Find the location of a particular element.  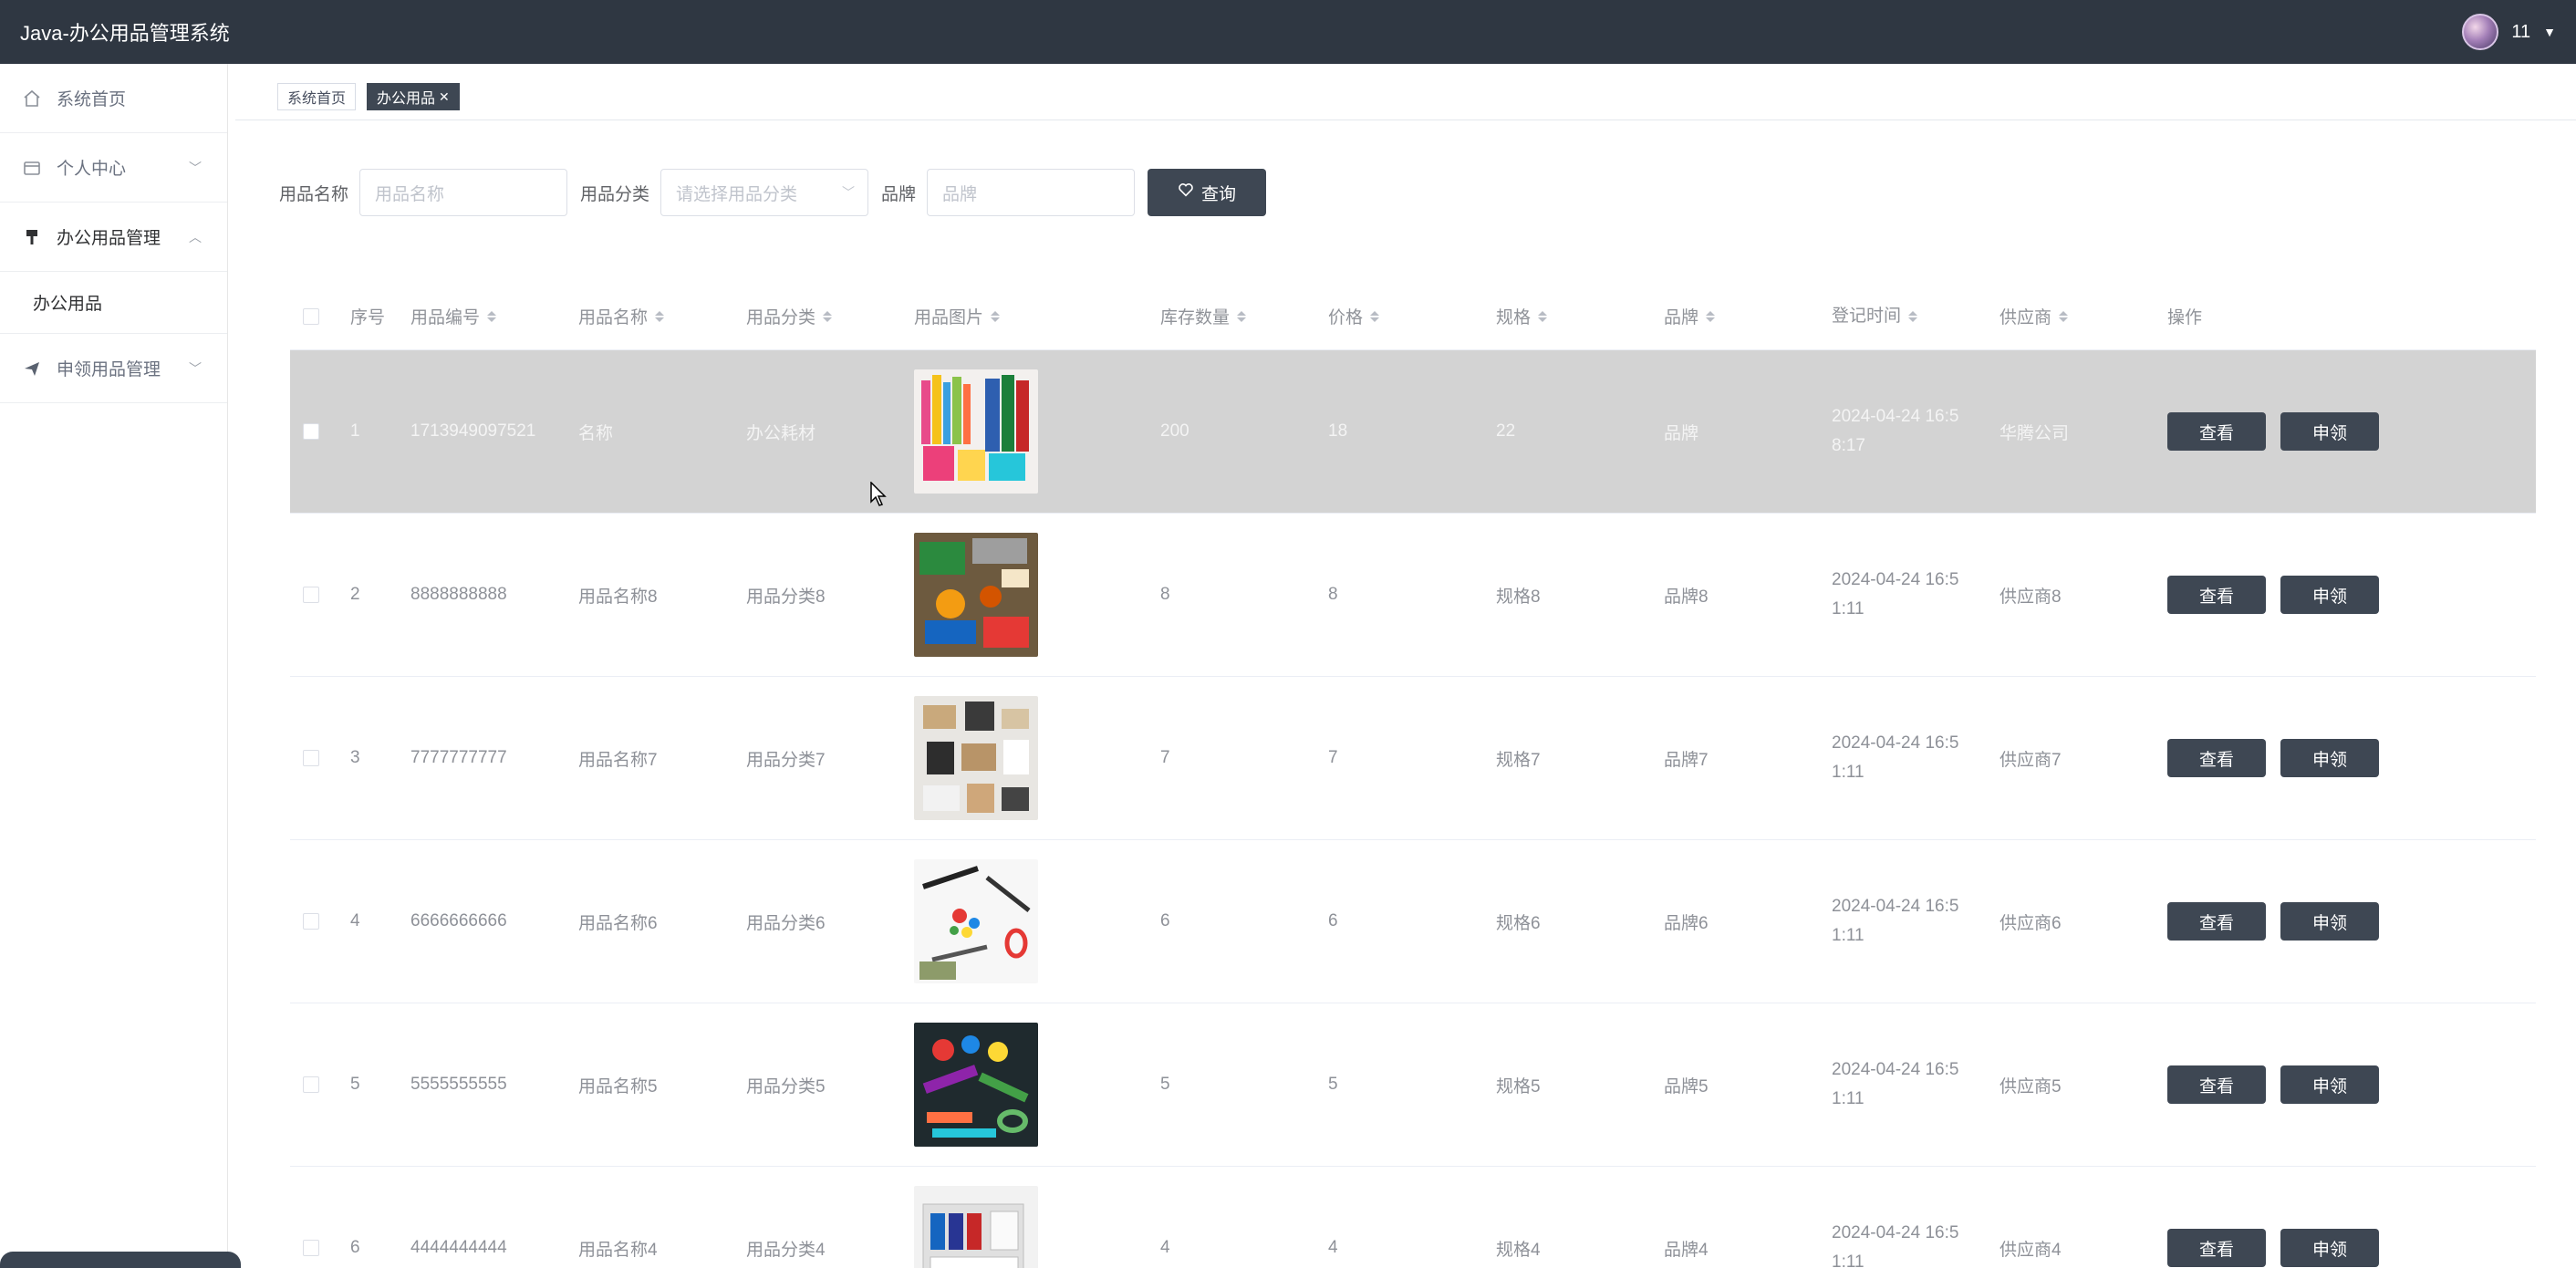

tag-home: 系统首页 is located at coordinates (317, 96).